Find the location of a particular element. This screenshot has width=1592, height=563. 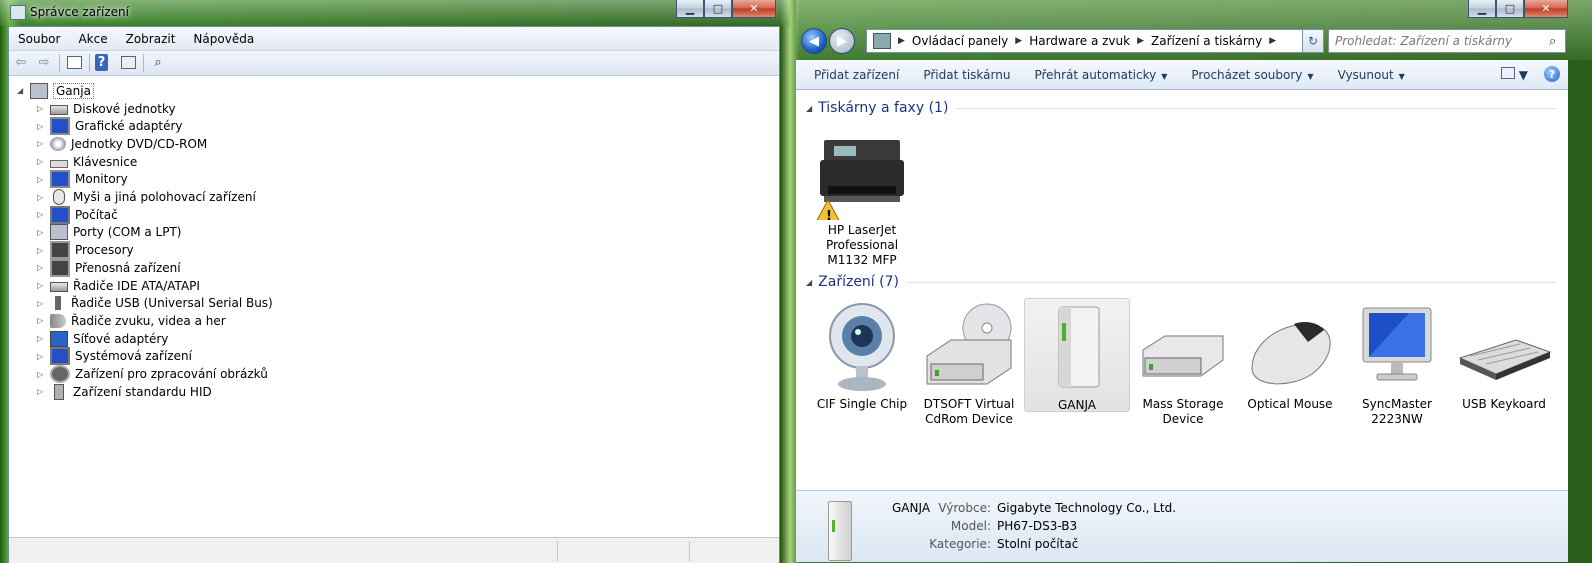

menu-zobrazit: Zobrazit is located at coordinates (151, 39).